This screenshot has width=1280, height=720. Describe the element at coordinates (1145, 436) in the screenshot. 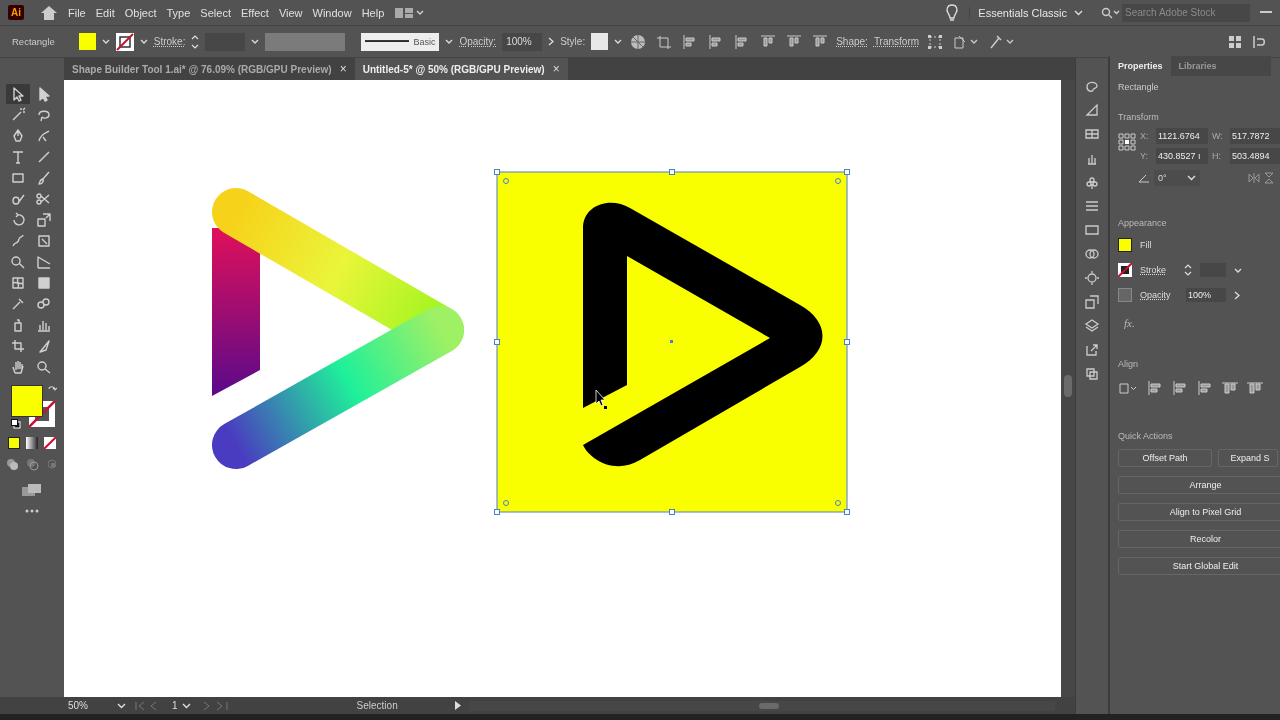

I see `section-heading: Quick Actions` at that location.